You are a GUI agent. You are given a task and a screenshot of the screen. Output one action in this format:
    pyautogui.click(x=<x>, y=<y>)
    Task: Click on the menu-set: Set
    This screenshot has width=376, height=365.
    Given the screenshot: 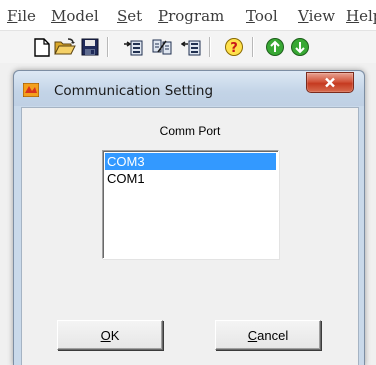 What is the action you would take?
    pyautogui.click(x=129, y=16)
    